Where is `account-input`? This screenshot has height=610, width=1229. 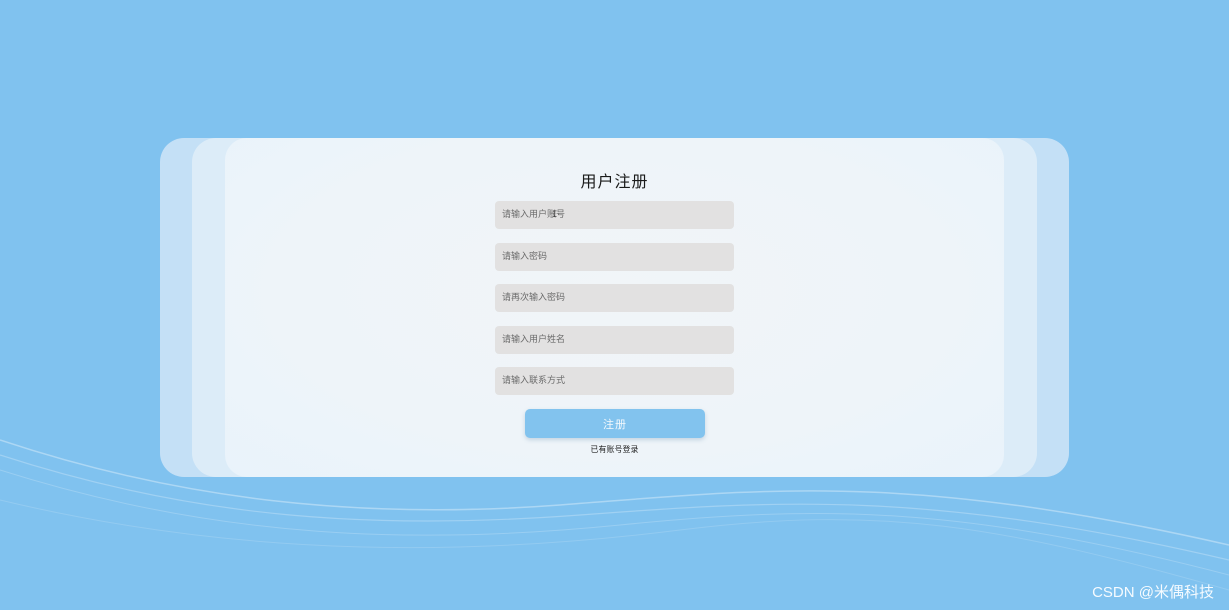
account-input is located at coordinates (614, 215).